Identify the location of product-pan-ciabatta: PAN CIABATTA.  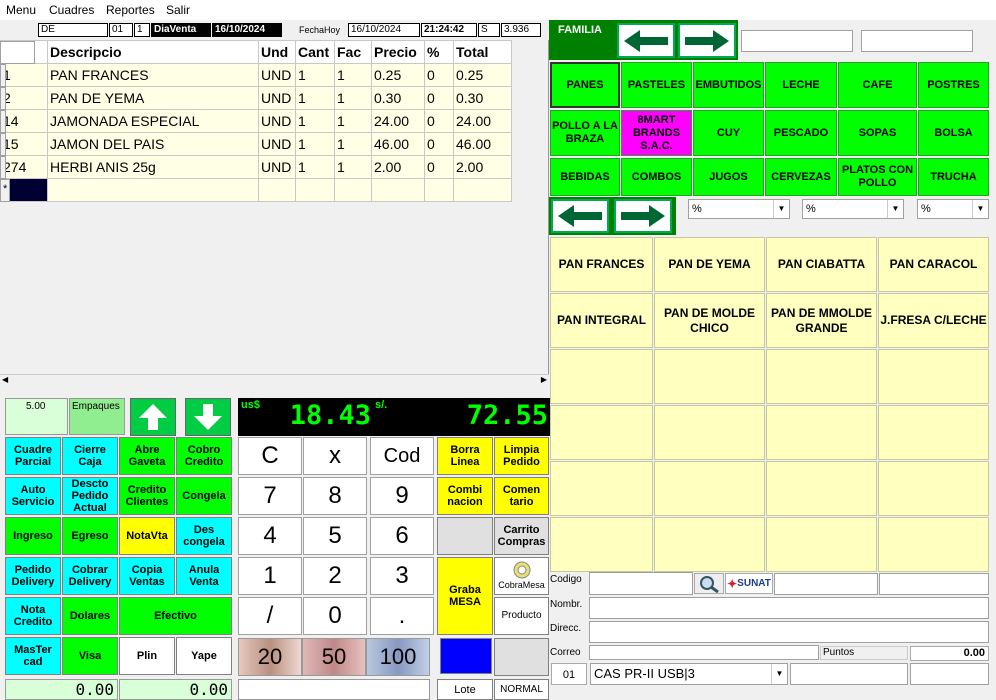
(821, 264).